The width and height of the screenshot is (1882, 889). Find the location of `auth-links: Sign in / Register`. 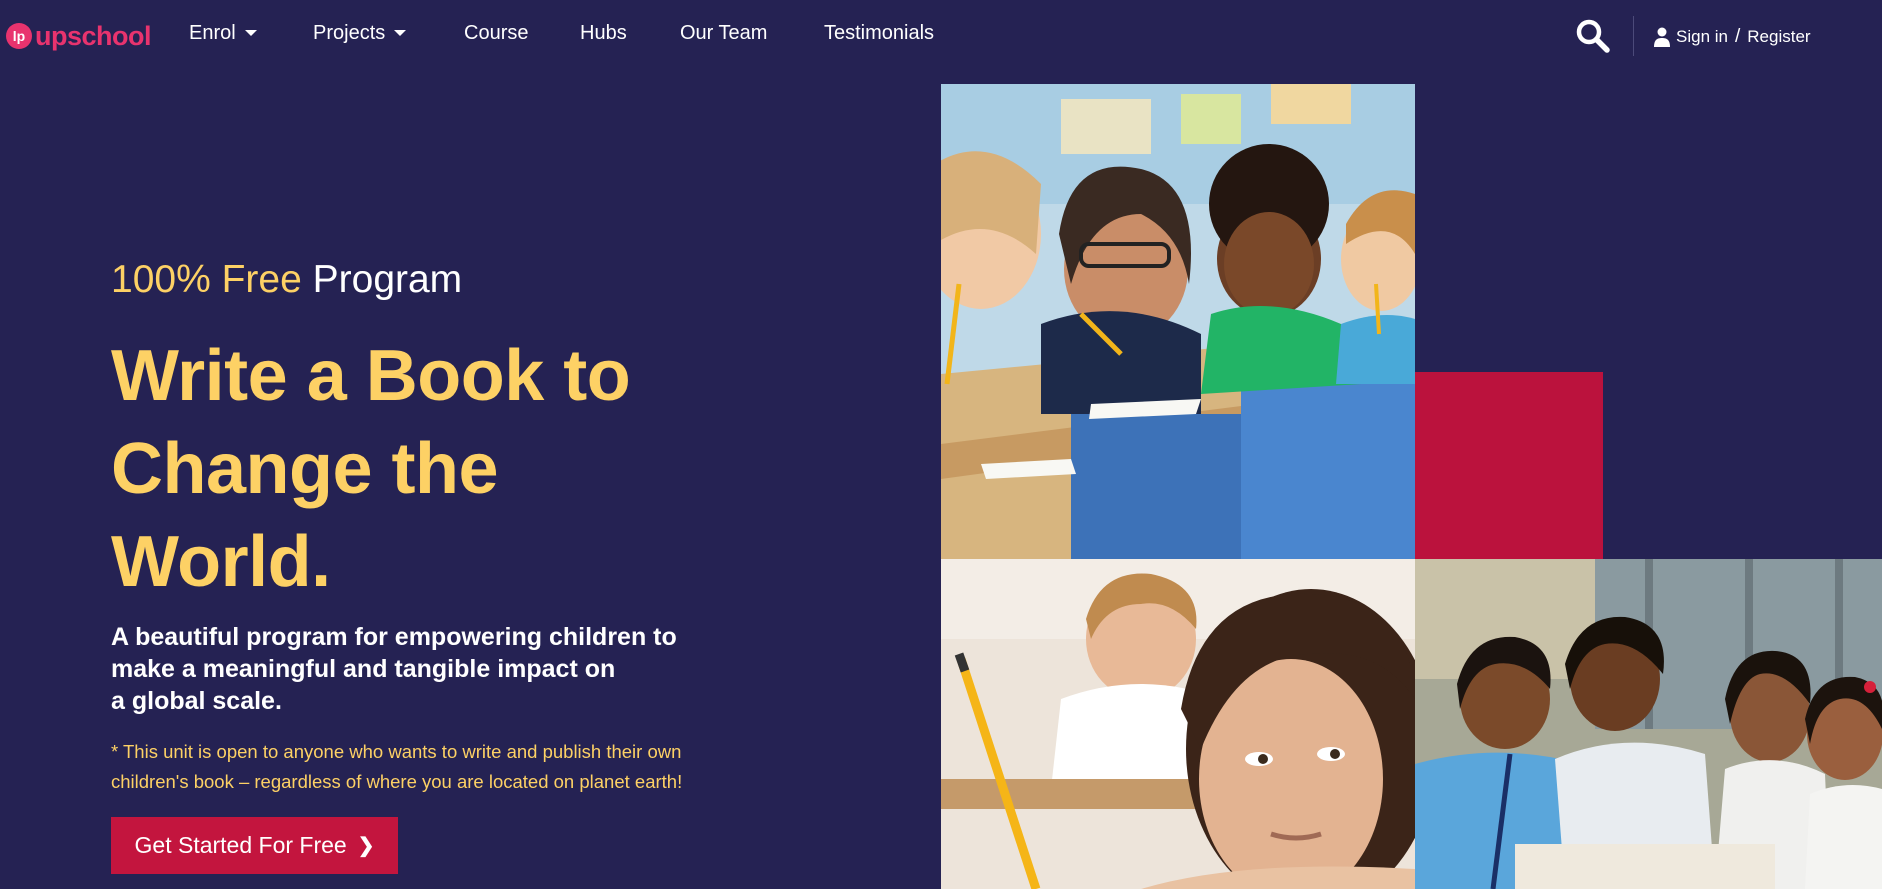

auth-links: Sign in / Register is located at coordinates (1732, 37).